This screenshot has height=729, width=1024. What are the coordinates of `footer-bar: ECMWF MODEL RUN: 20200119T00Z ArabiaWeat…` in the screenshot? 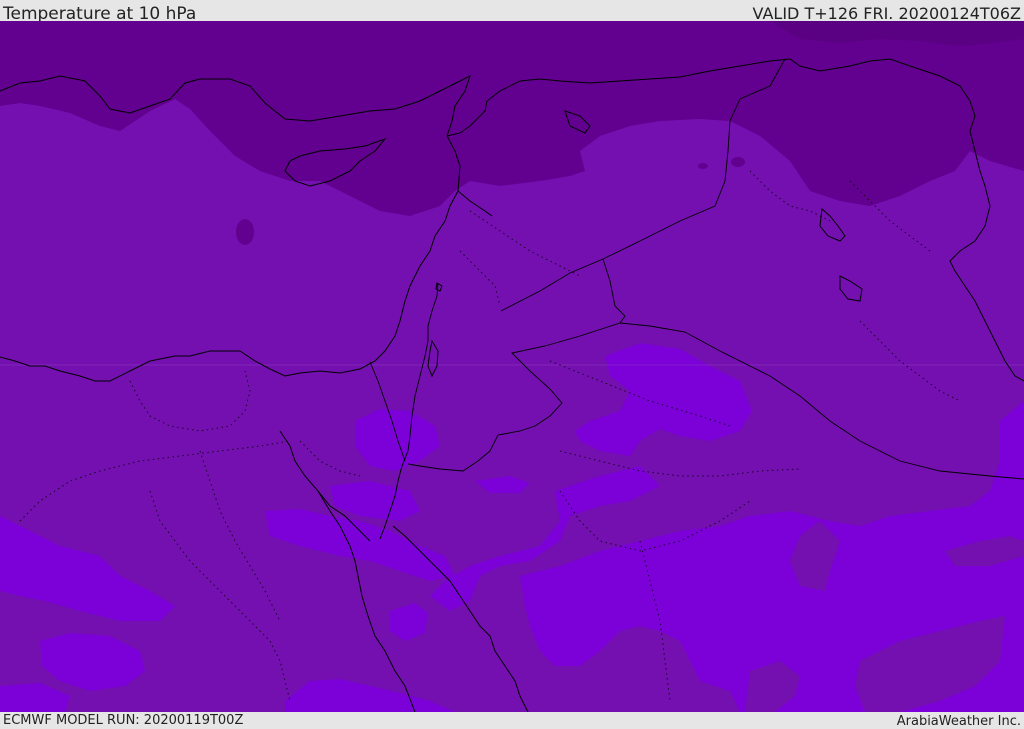 It's located at (512, 720).